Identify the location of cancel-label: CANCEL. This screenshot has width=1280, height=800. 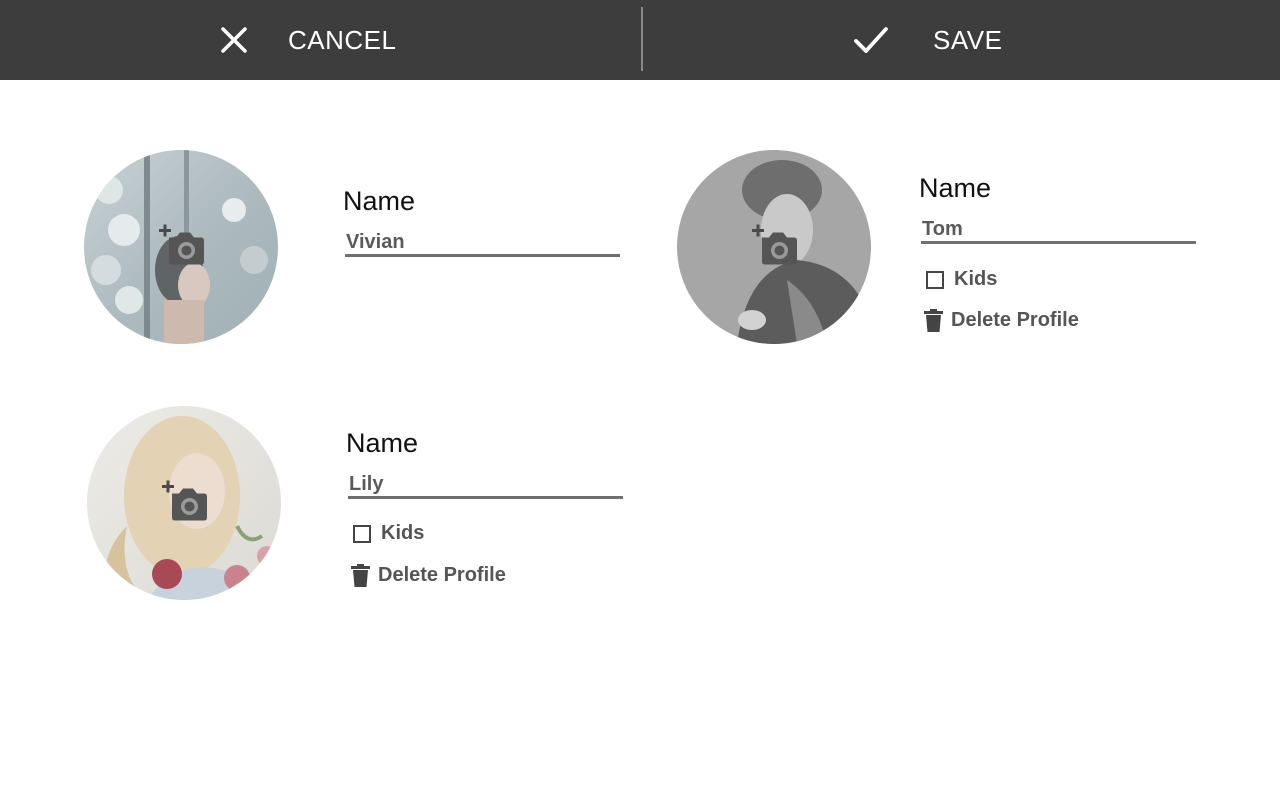
(342, 39).